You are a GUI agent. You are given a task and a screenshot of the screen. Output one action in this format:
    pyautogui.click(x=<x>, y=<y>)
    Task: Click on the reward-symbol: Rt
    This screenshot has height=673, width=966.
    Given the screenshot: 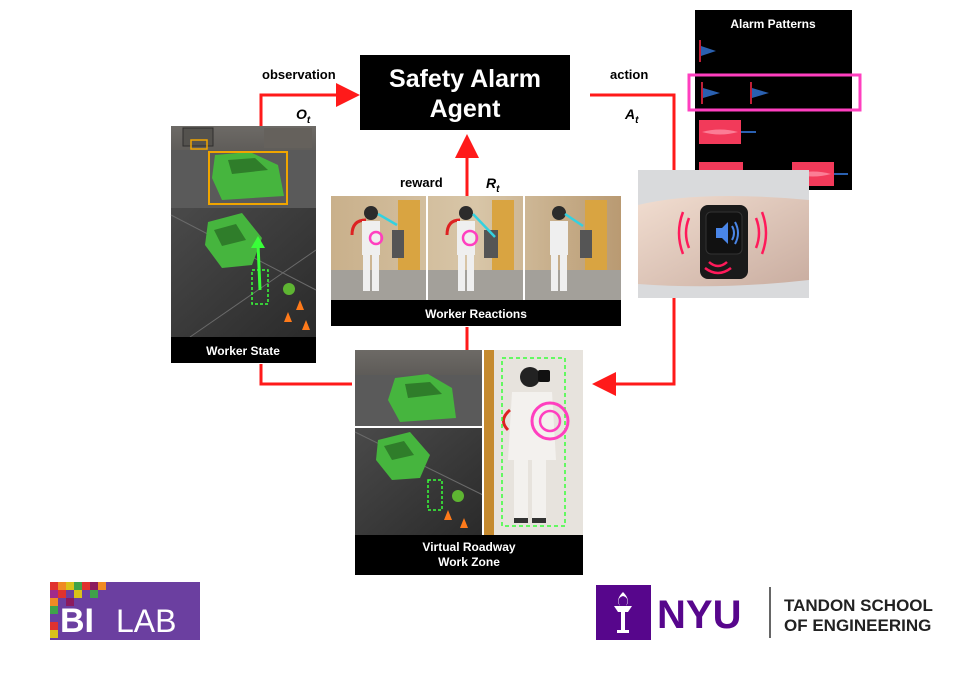 What is the action you would take?
    pyautogui.click(x=493, y=185)
    